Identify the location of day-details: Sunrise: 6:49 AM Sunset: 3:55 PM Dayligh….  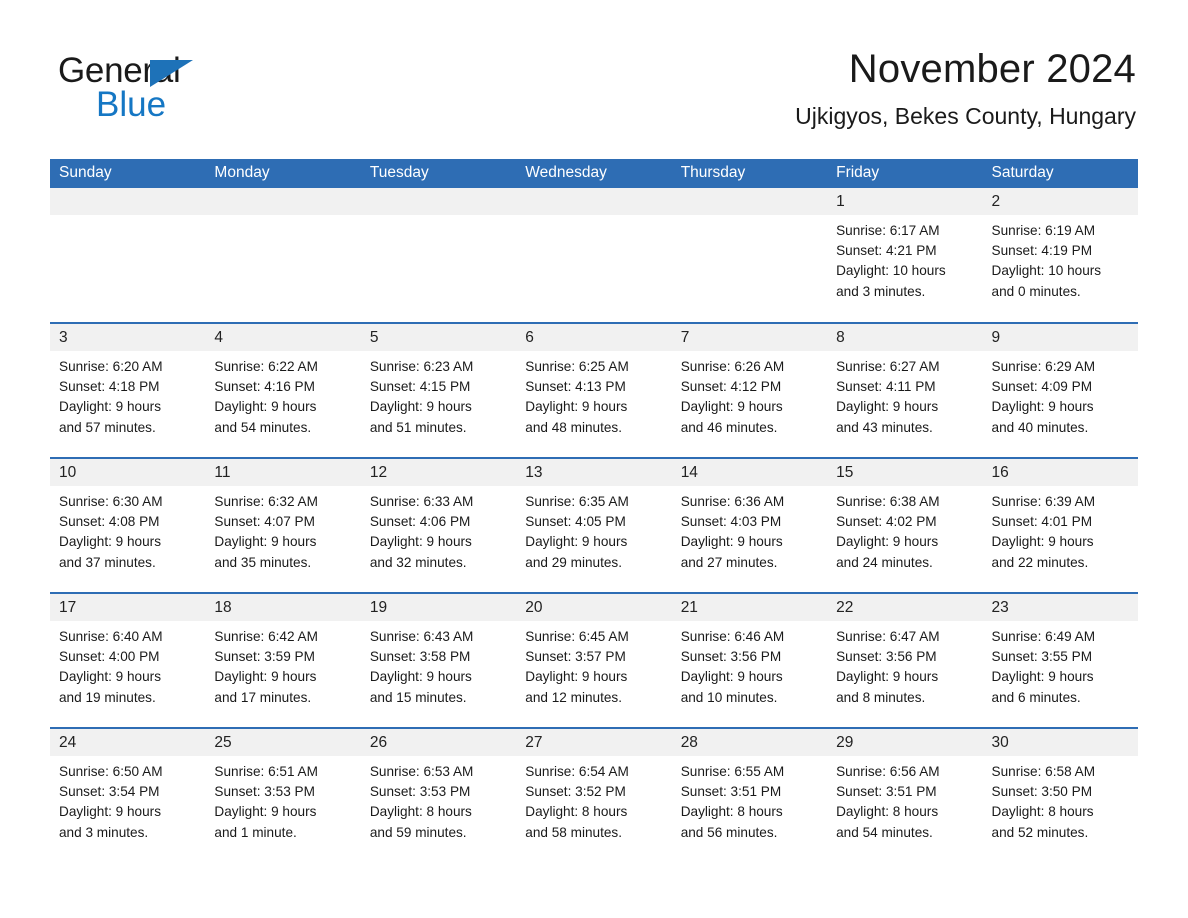
(1060, 664).